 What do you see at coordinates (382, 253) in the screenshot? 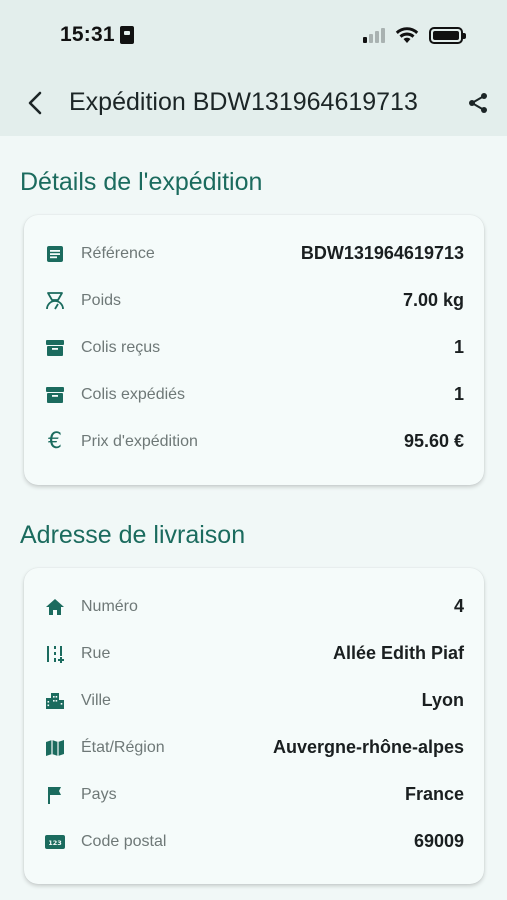
I see `row-value: BDW131964619713` at bounding box center [382, 253].